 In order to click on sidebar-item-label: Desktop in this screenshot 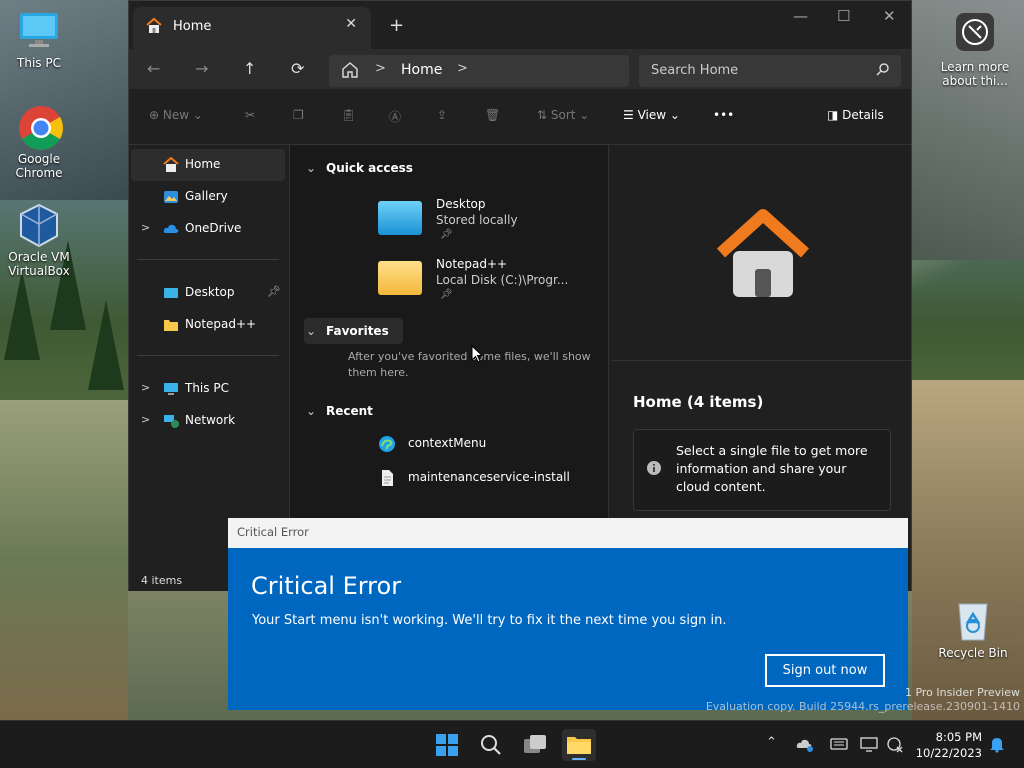, I will do `click(210, 292)`.